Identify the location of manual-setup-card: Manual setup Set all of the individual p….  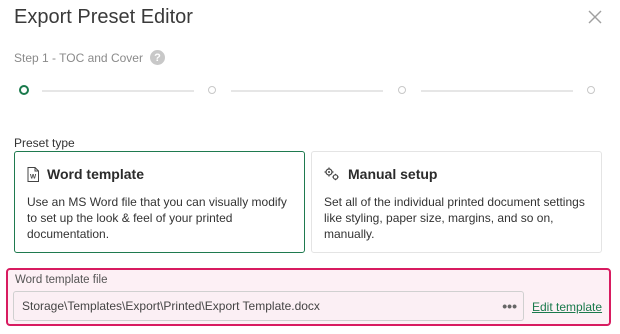
(456, 202).